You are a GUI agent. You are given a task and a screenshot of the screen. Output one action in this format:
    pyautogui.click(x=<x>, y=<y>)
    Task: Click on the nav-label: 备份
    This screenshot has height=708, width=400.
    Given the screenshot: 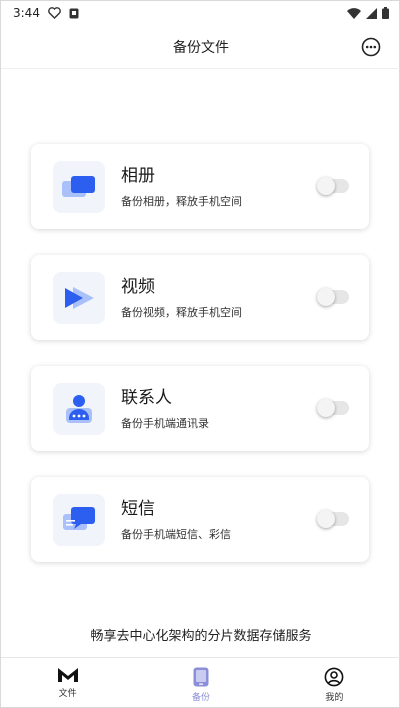 What is the action you would take?
    pyautogui.click(x=200, y=698)
    